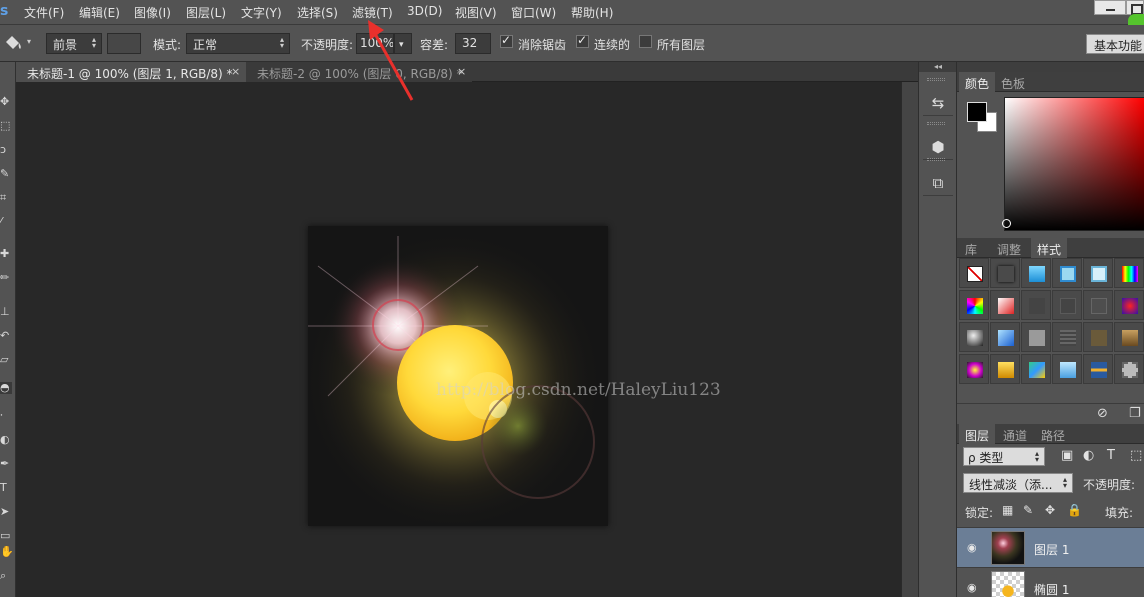 This screenshot has width=1144, height=597. Describe the element at coordinates (6, 126) in the screenshot. I see `marquee-tool-icon: ⬚` at that location.